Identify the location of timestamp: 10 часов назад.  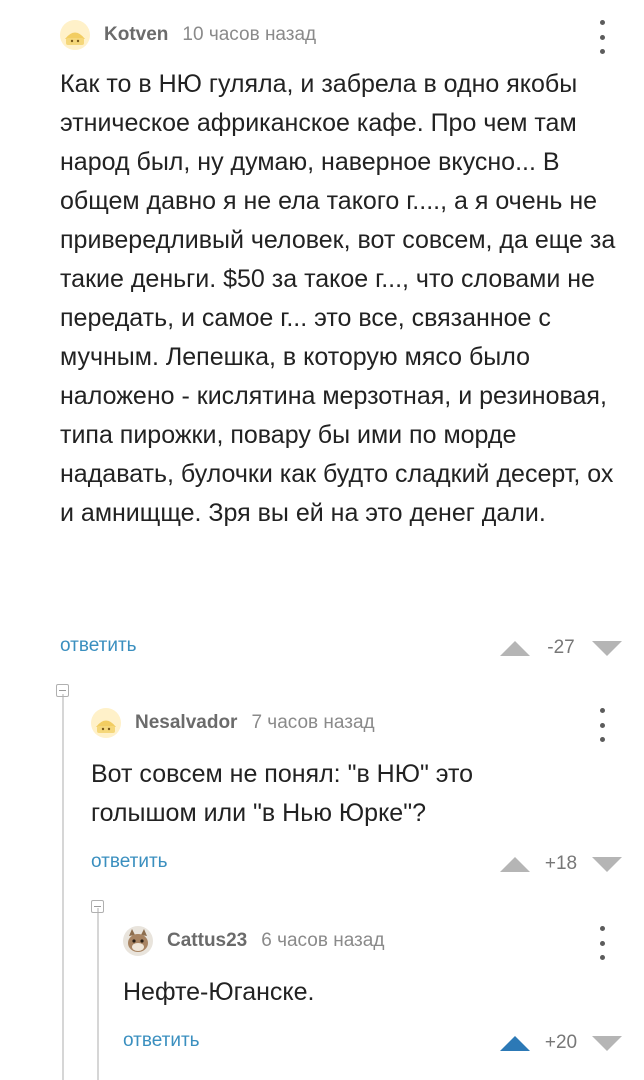
(249, 35).